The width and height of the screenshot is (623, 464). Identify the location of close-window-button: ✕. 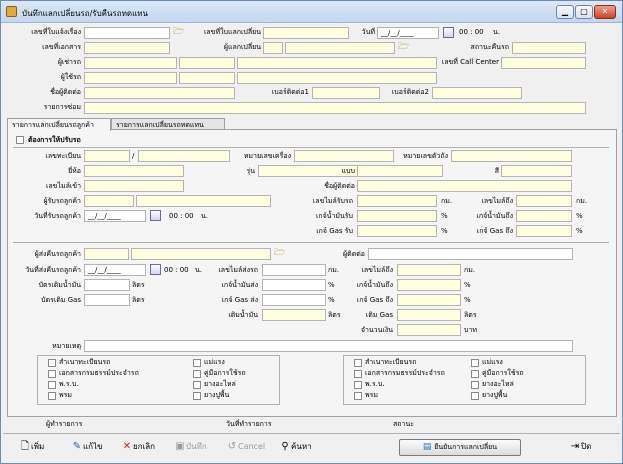
(605, 12).